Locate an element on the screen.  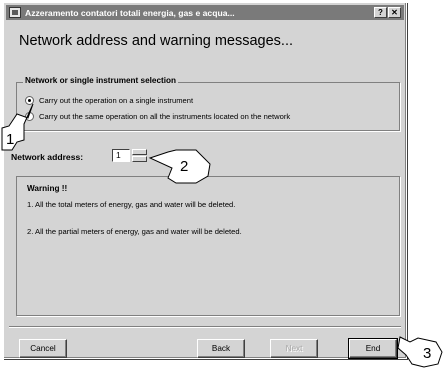
radio-button-checked is located at coordinates (29, 100).